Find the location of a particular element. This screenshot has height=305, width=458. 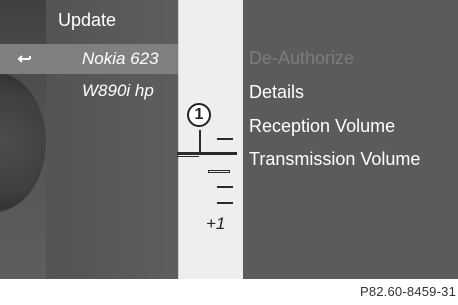

update-label: Update is located at coordinates (87, 20).